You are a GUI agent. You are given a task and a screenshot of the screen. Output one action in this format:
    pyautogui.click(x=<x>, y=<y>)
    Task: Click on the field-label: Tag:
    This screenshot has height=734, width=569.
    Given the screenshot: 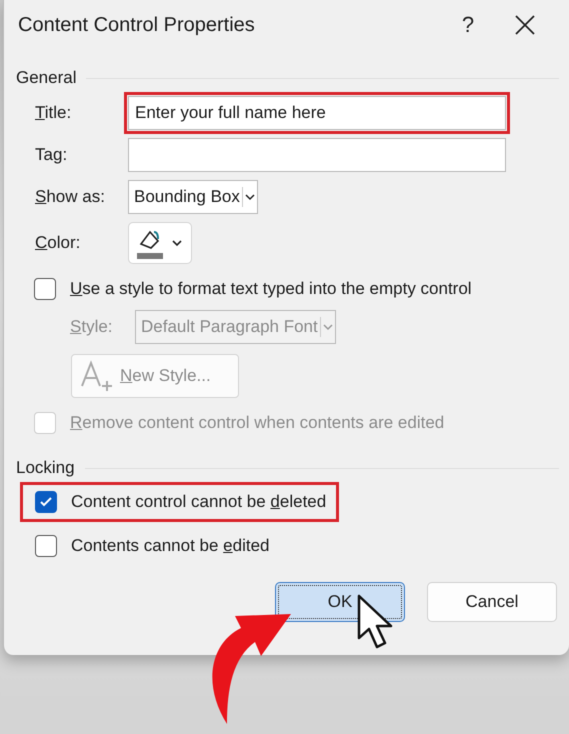 What is the action you would take?
    pyautogui.click(x=51, y=155)
    